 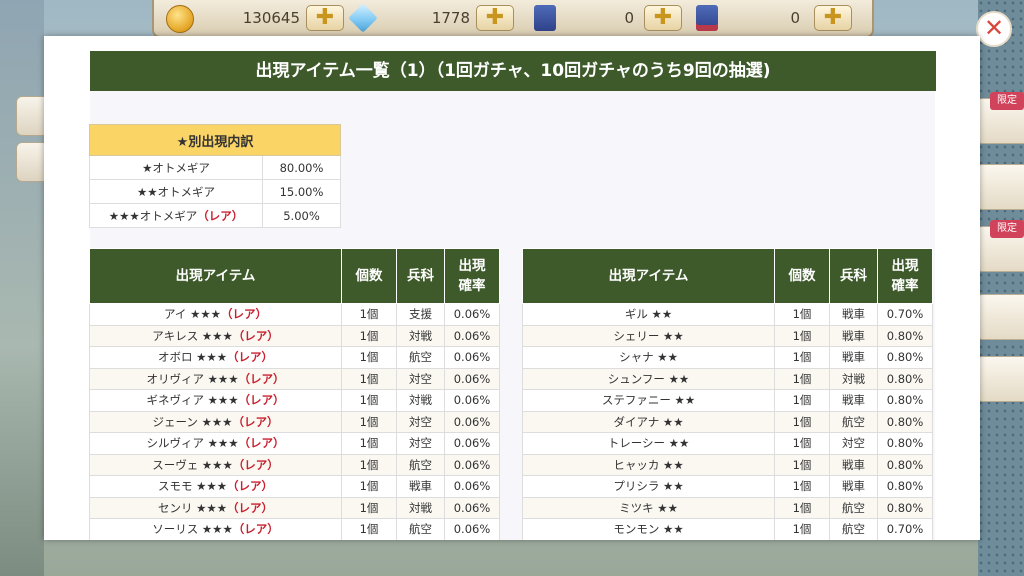 I want to click on table-row: アキレス ★★★（レア） 1個 対戦 0.06%, so click(x=294, y=335).